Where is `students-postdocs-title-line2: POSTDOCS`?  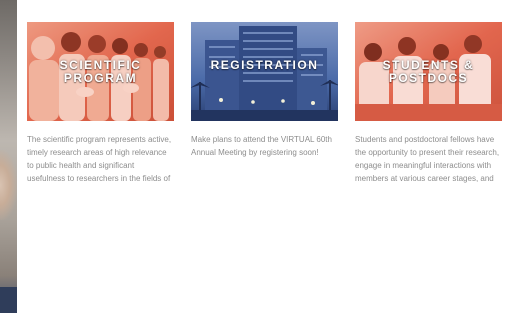 students-postdocs-title-line2: POSTDOCS is located at coordinates (428, 78).